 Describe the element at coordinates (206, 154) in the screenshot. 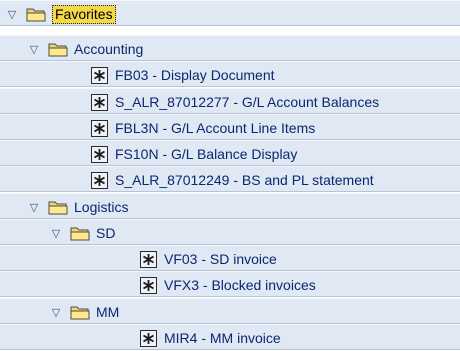

I see `transaction-label: FS10N - G/L Balance Display` at that location.